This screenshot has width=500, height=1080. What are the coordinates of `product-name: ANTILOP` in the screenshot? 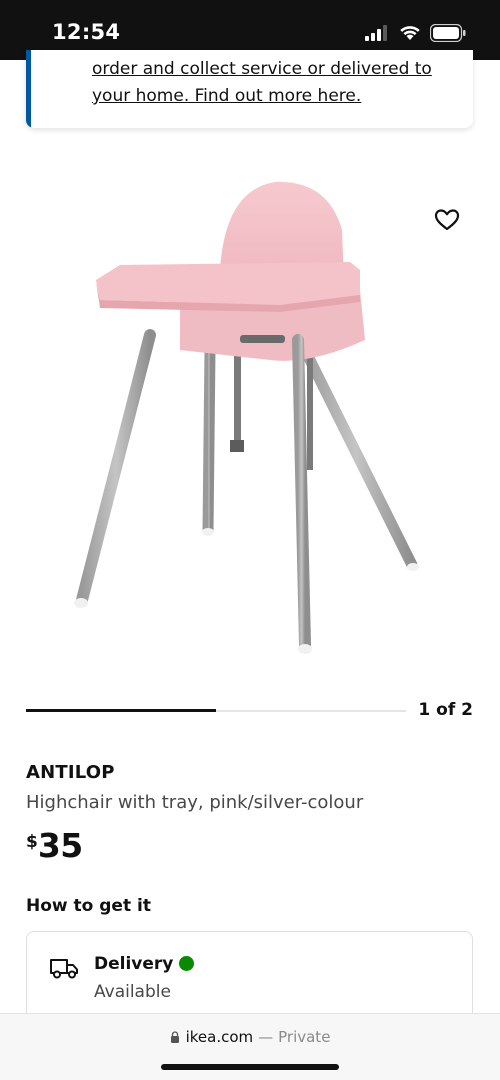 It's located at (70, 772).